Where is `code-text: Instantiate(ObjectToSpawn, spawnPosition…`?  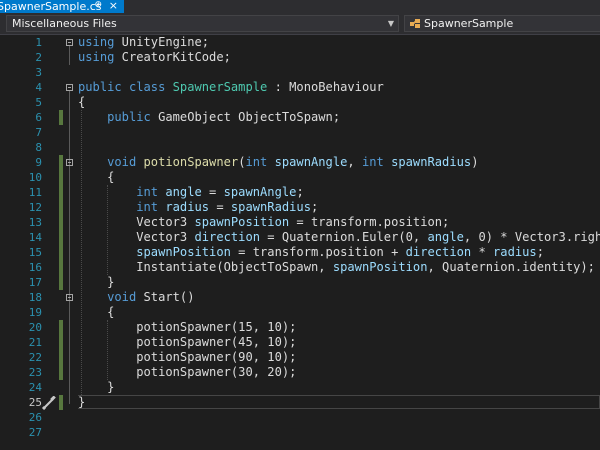
code-text: Instantiate(ObjectToSpawn, spawnPosition… is located at coordinates (336, 267).